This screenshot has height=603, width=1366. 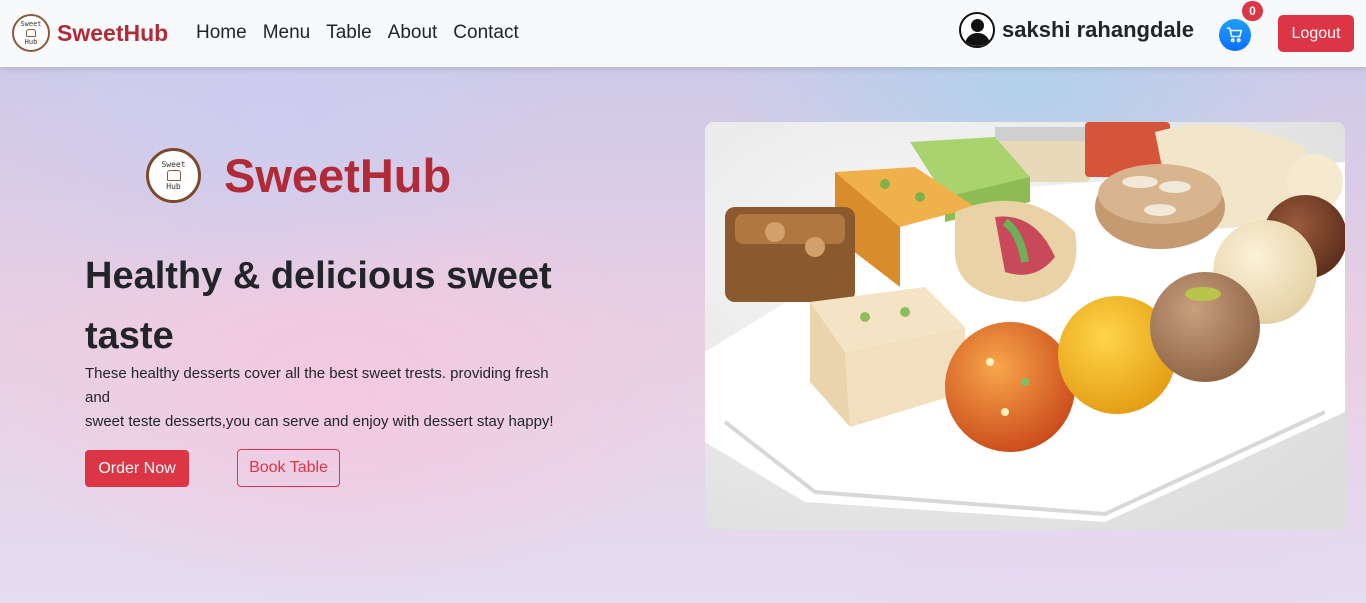 What do you see at coordinates (977, 30) in the screenshot?
I see `user-avatar-icon` at bounding box center [977, 30].